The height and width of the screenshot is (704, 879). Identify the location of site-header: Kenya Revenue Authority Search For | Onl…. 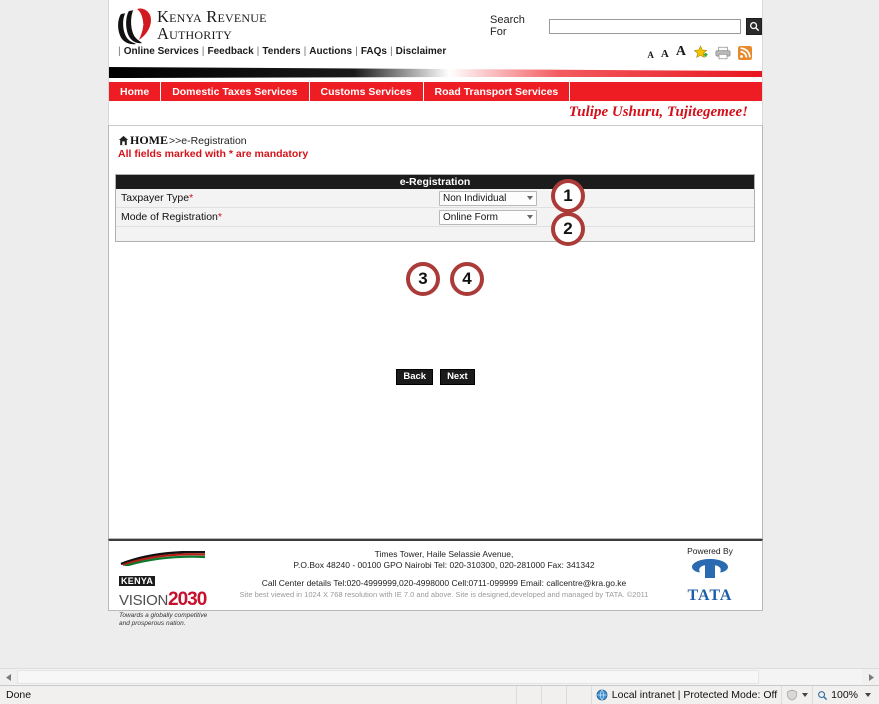
(435, 33).